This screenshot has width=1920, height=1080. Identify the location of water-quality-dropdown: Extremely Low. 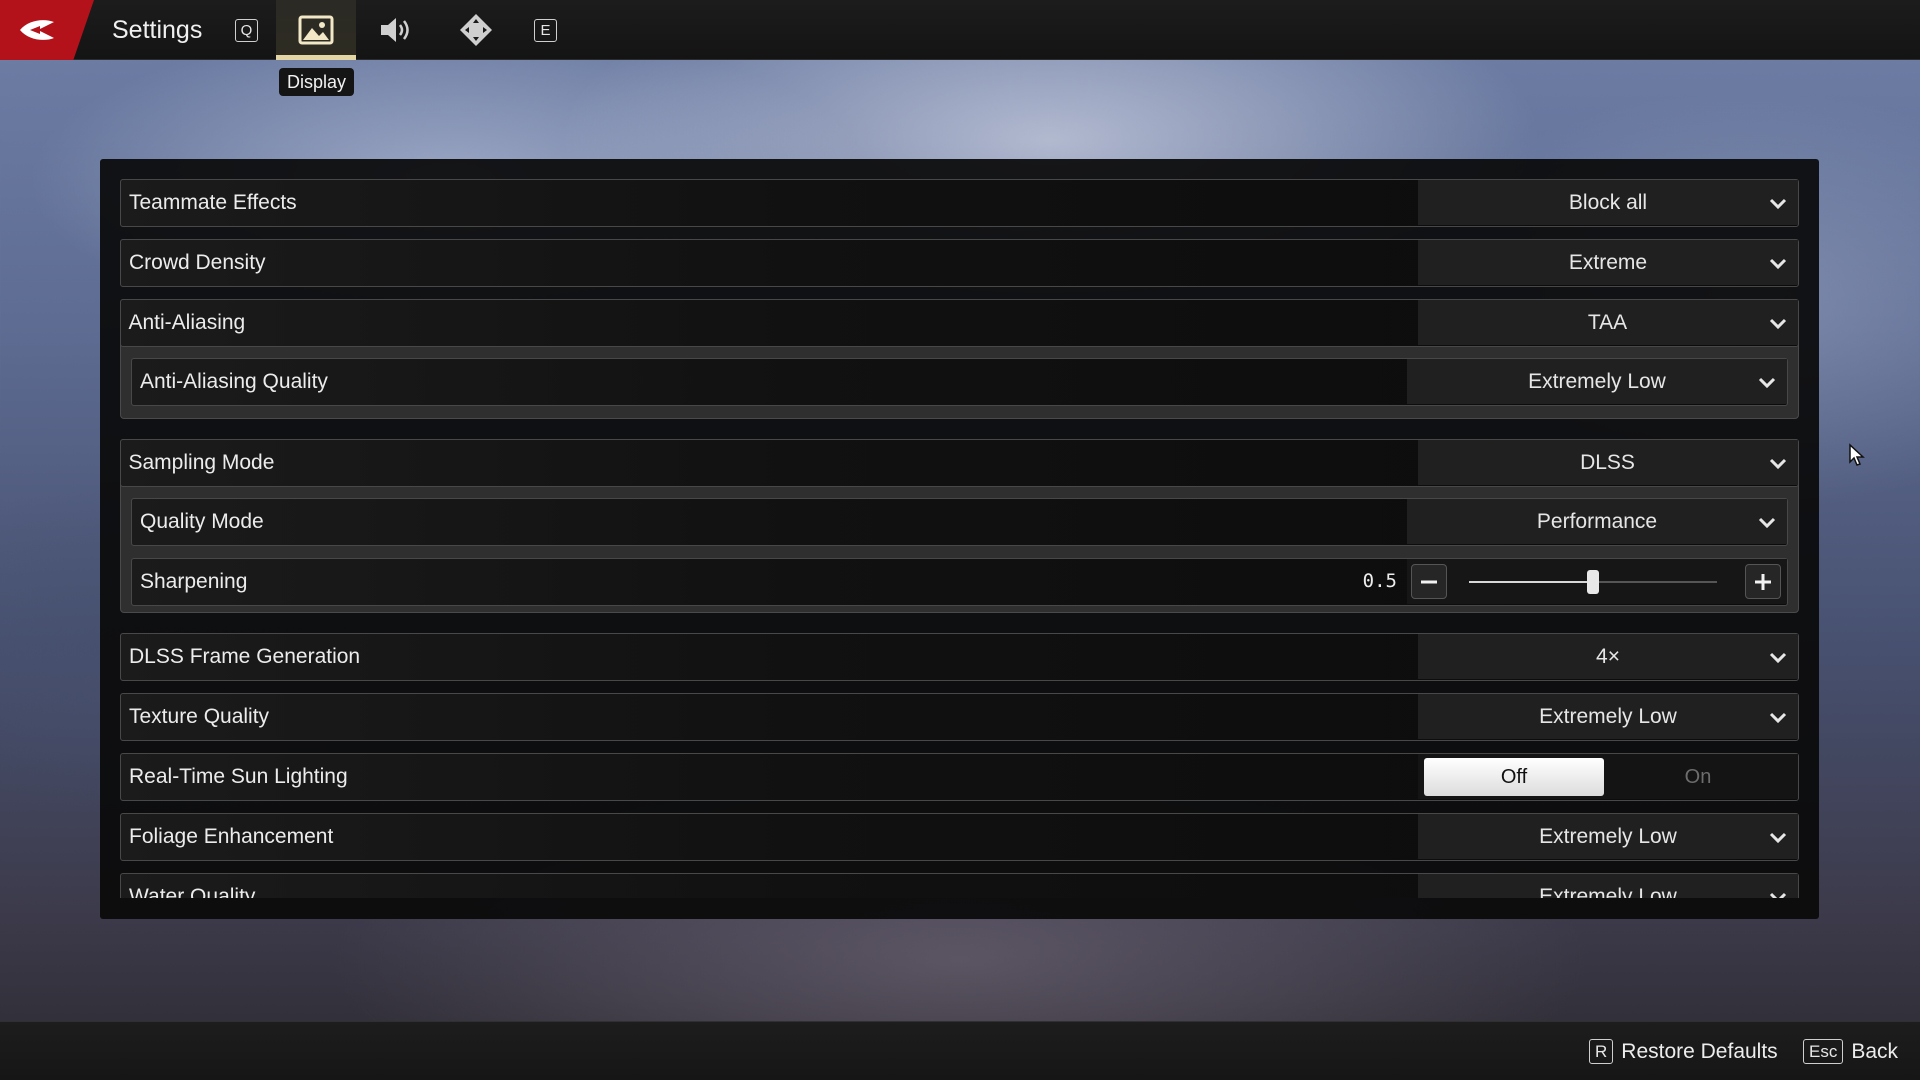
(1608, 886).